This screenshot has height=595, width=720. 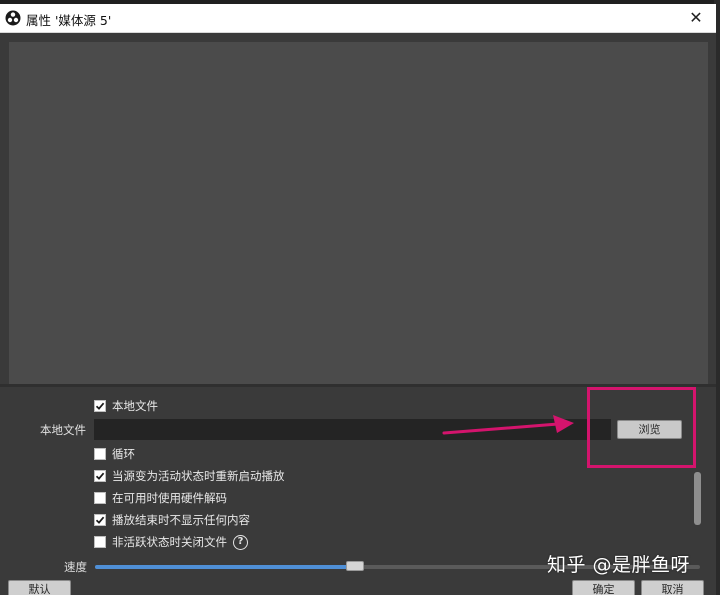 I want to click on scrollbar-thumb, so click(x=697, y=498).